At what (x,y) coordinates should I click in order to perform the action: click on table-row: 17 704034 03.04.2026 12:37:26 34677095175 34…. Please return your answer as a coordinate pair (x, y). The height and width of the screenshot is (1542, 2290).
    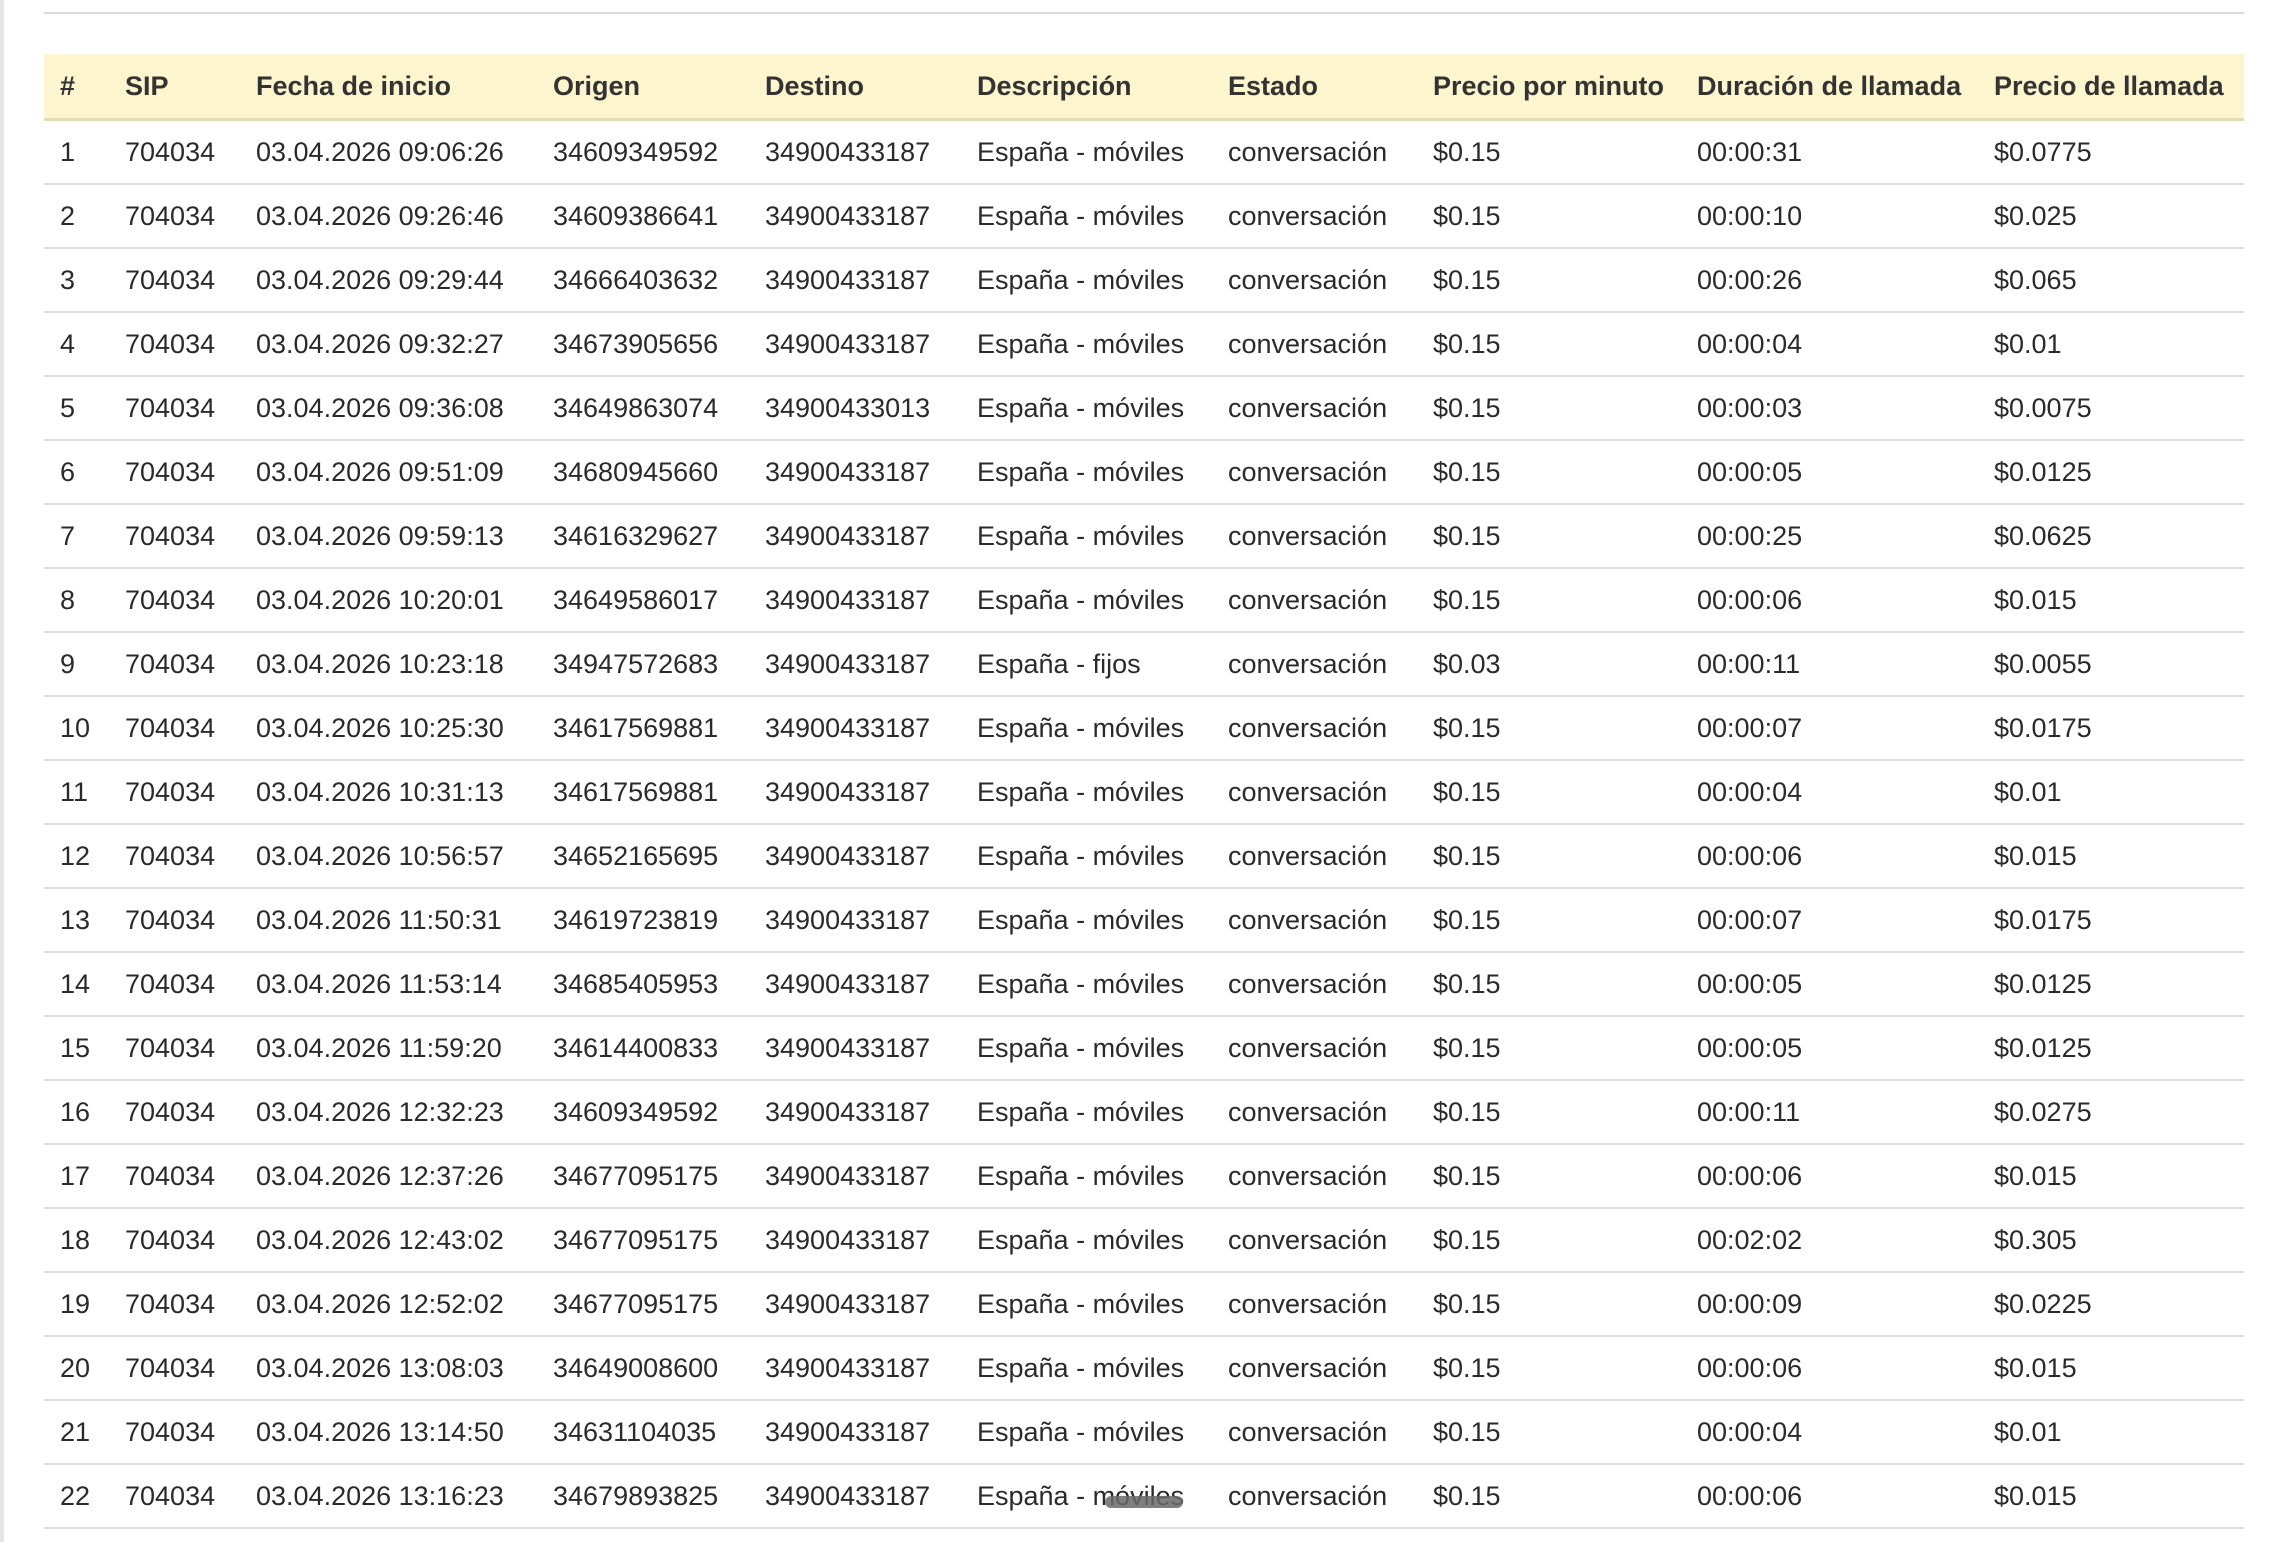
    Looking at the image, I should click on (1144, 1176).